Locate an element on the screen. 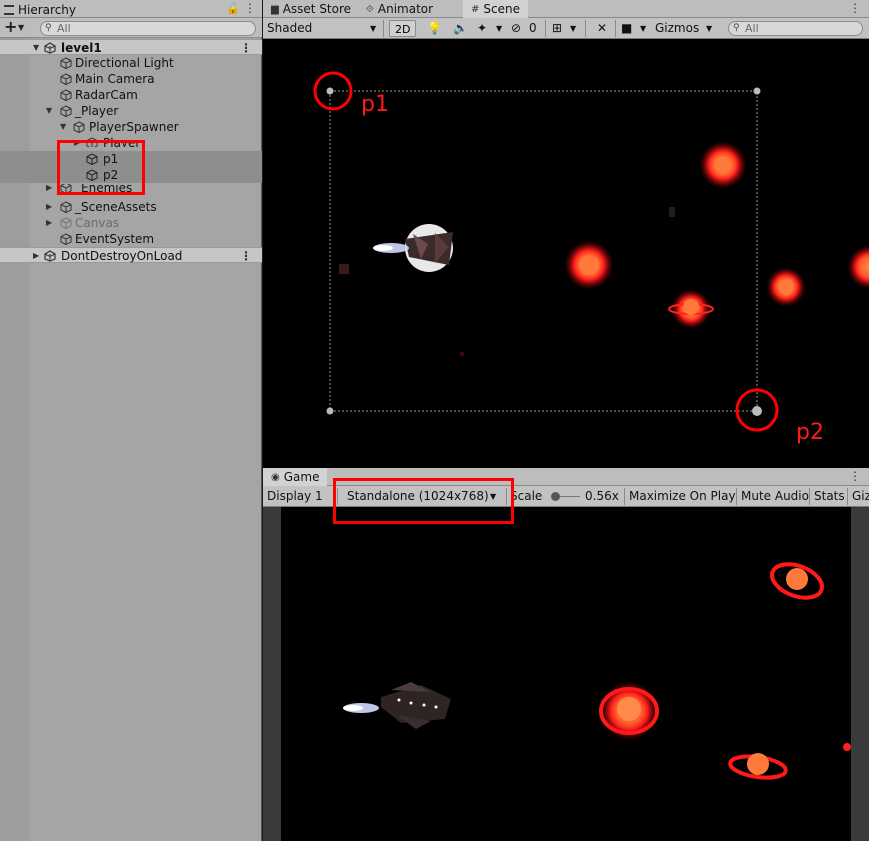 The width and height of the screenshot is (869, 841). hidden-count: 0 is located at coordinates (533, 28).